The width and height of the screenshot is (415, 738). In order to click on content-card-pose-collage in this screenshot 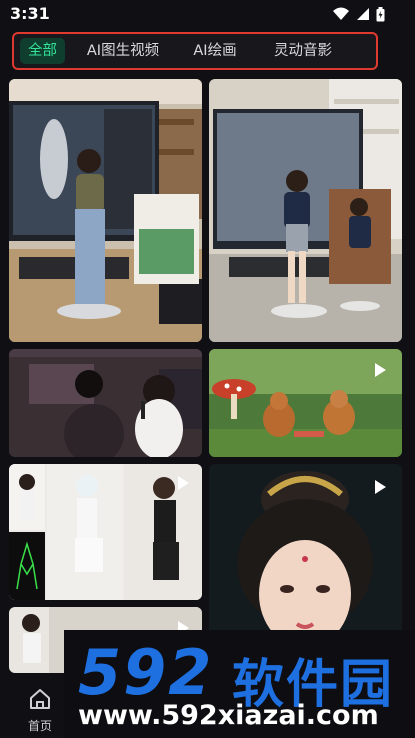, I will do `click(105, 532)`.